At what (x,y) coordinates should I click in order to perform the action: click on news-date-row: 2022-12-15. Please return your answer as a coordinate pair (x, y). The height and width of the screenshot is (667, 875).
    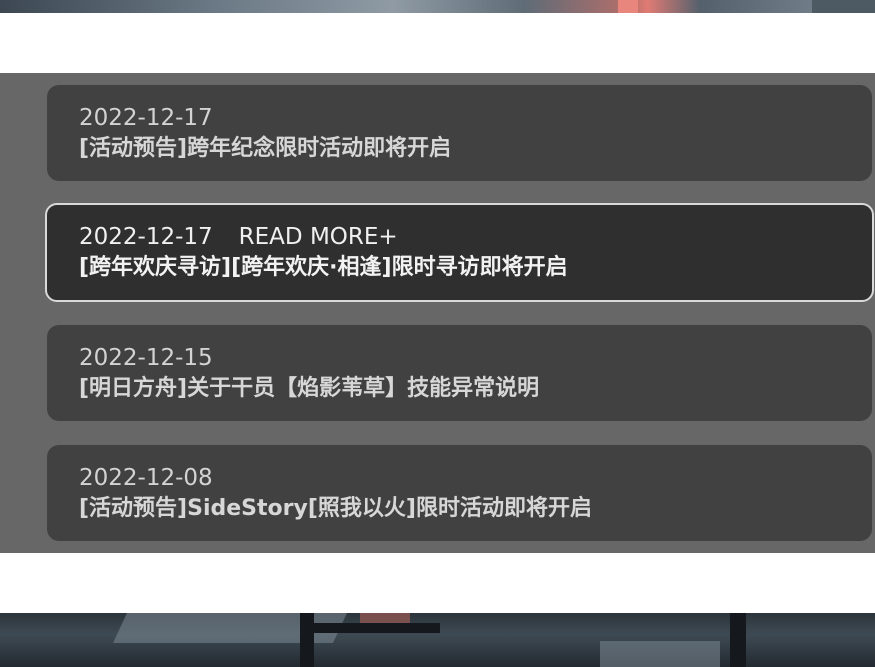
    Looking at the image, I should click on (475, 358).